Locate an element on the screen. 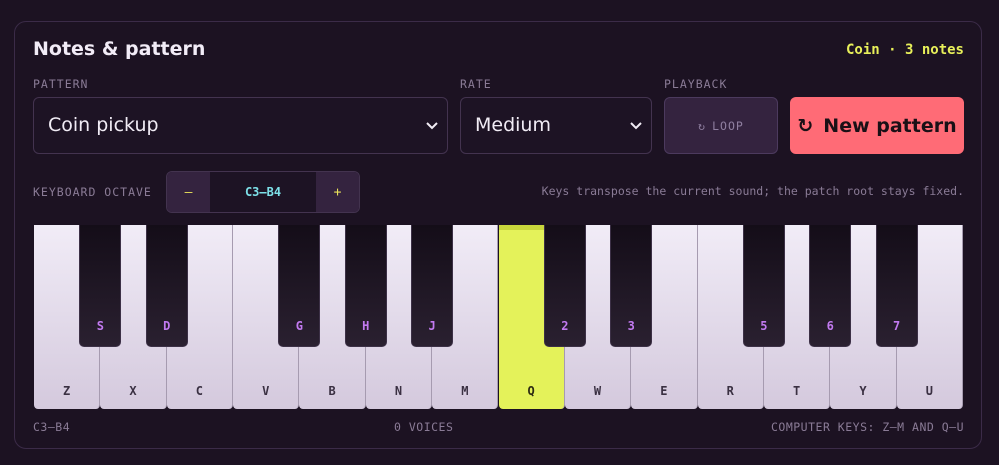 Image resolution: width=999 pixels, height=465 pixels. new-pattern-label: New pattern is located at coordinates (890, 125).